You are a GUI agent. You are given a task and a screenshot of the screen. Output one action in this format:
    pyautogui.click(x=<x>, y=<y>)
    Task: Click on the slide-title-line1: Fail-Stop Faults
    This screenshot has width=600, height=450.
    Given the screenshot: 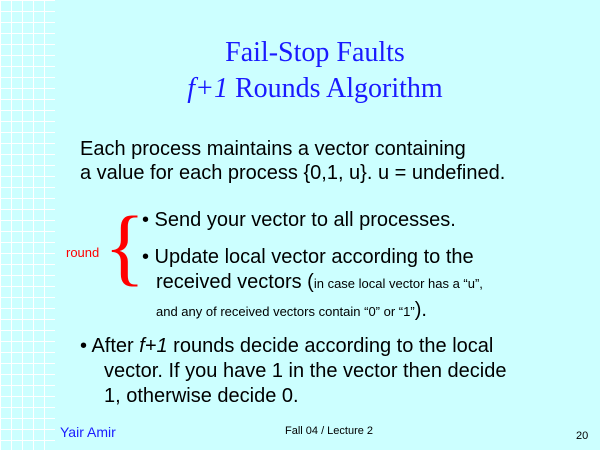 What is the action you would take?
    pyautogui.click(x=315, y=52)
    